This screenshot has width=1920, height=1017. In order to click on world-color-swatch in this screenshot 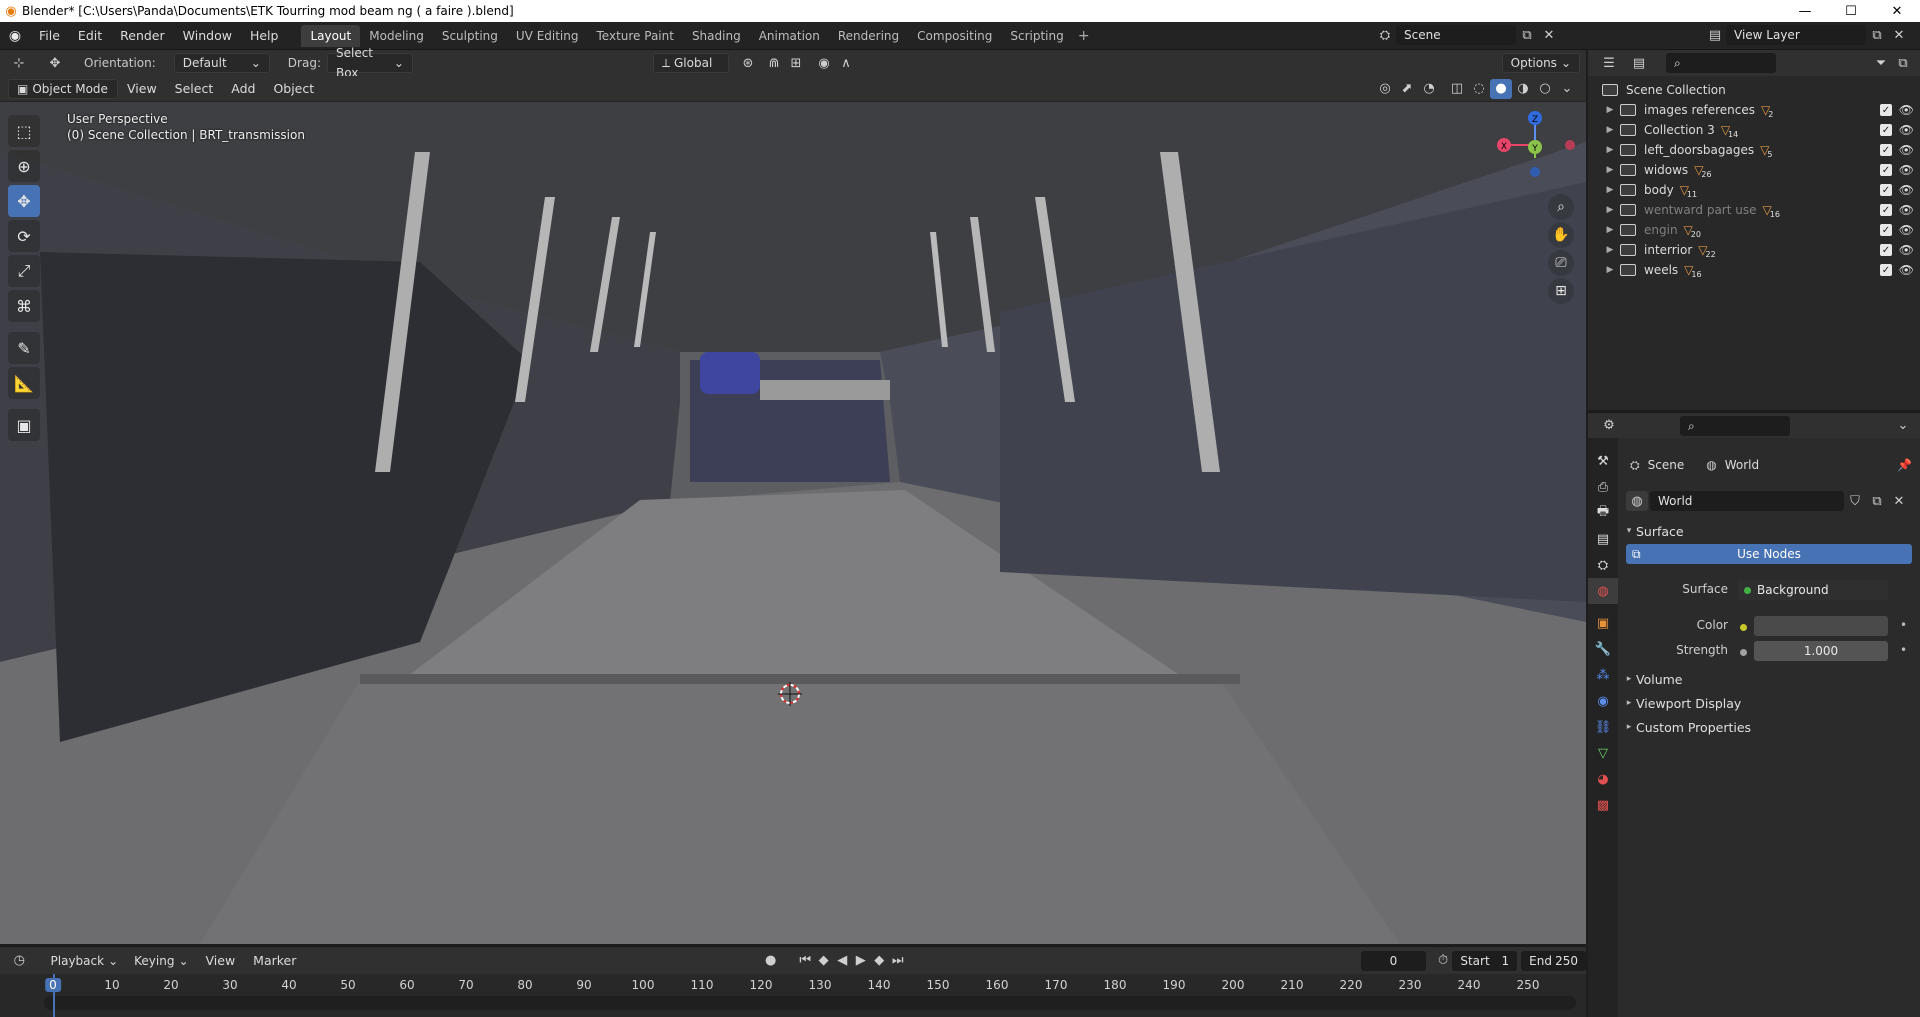, I will do `click(1821, 626)`.